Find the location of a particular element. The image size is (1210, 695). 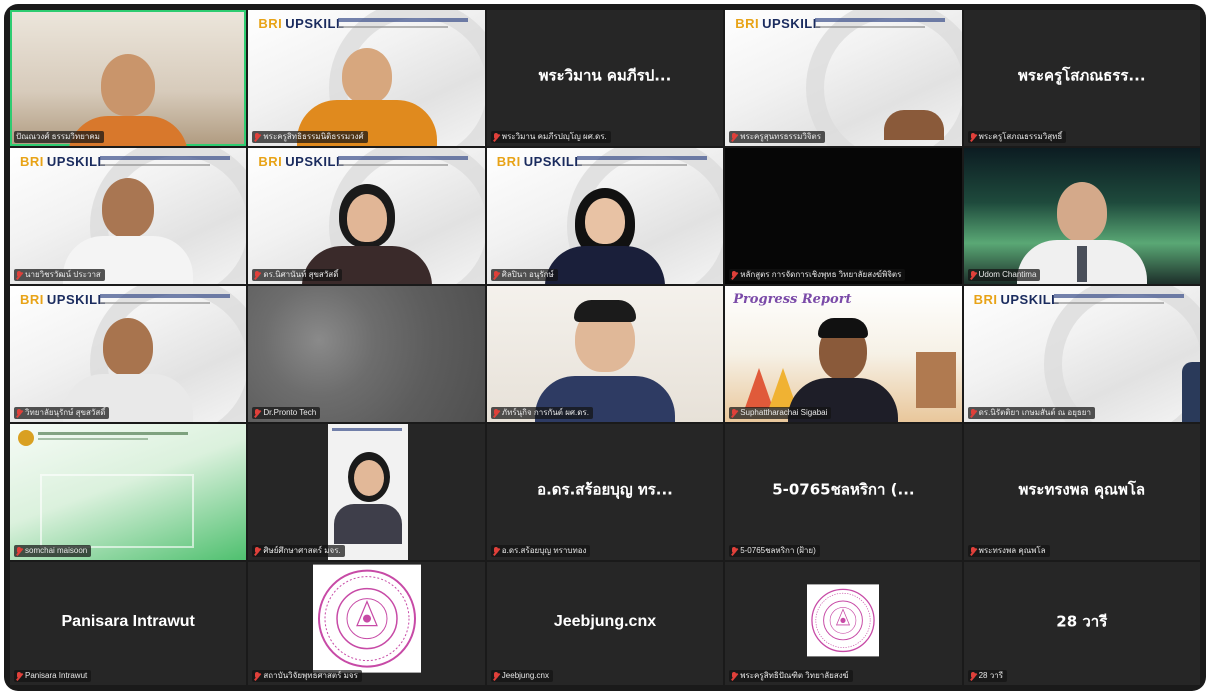

participant-tile: พระครูโสภณธรร... พระครูโสภณธรรมวิสุทธิ์ is located at coordinates (1081, 78).